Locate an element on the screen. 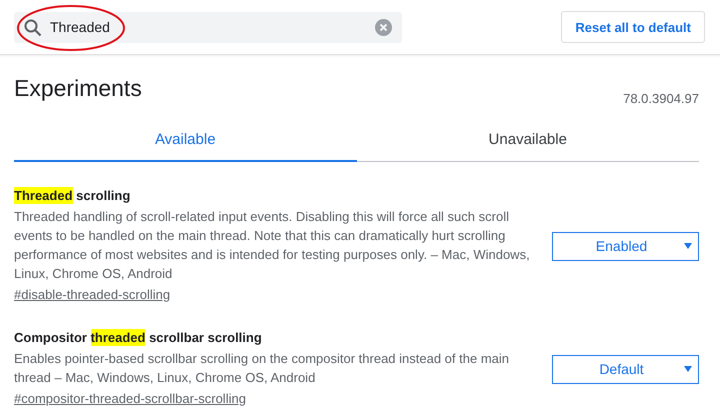  version-label: 78.0.3904.97 is located at coordinates (661, 98).